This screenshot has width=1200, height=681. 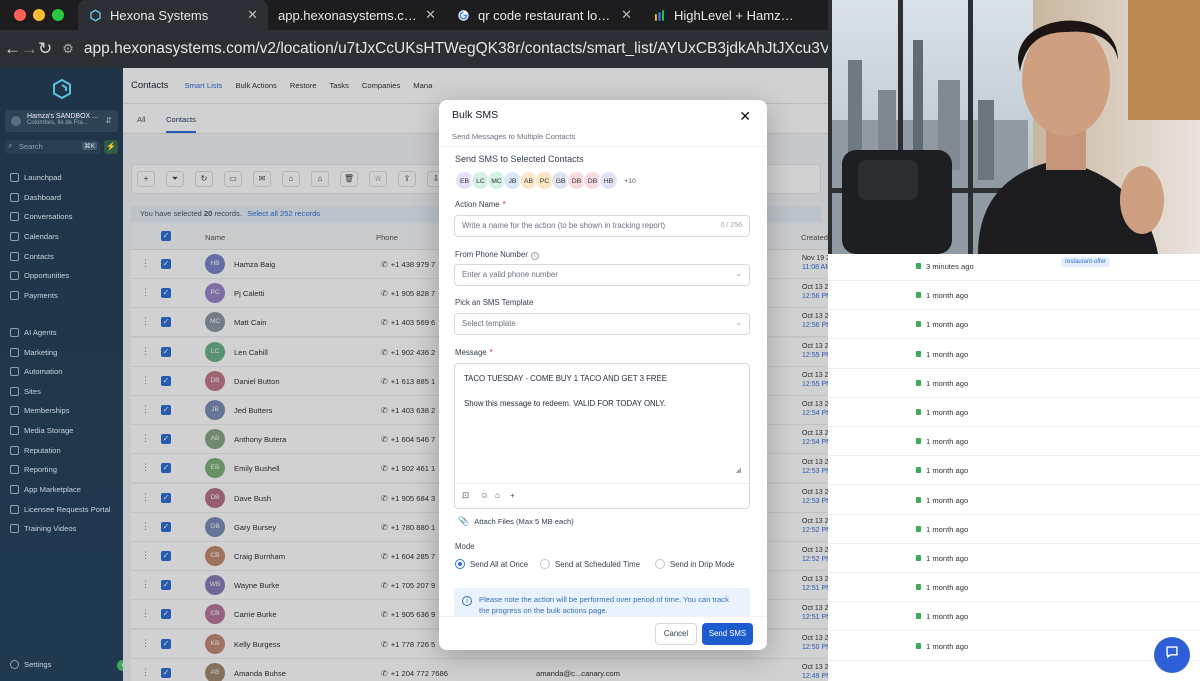 I want to click on sidebar-item-training-videos: Training Videos, so click(x=43, y=528).